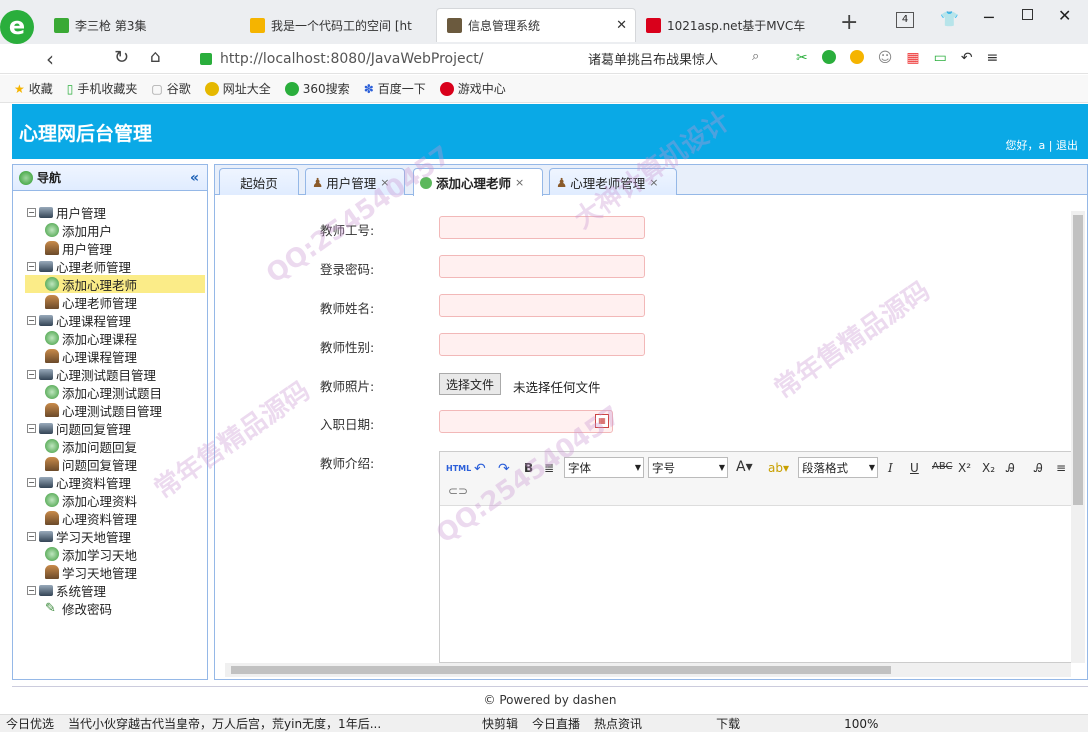 The image size is (1088, 732). Describe the element at coordinates (549, 468) in the screenshot. I see `format-icon: ≣` at that location.